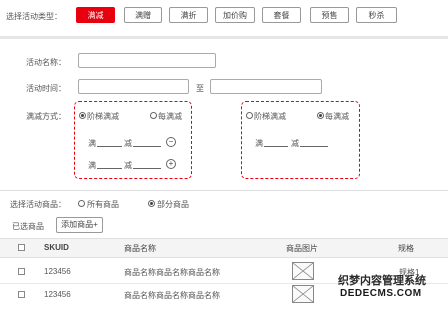 The height and width of the screenshot is (309, 448). What do you see at coordinates (79, 225) in the screenshot?
I see `add-product-button: 添加商品+` at bounding box center [79, 225].